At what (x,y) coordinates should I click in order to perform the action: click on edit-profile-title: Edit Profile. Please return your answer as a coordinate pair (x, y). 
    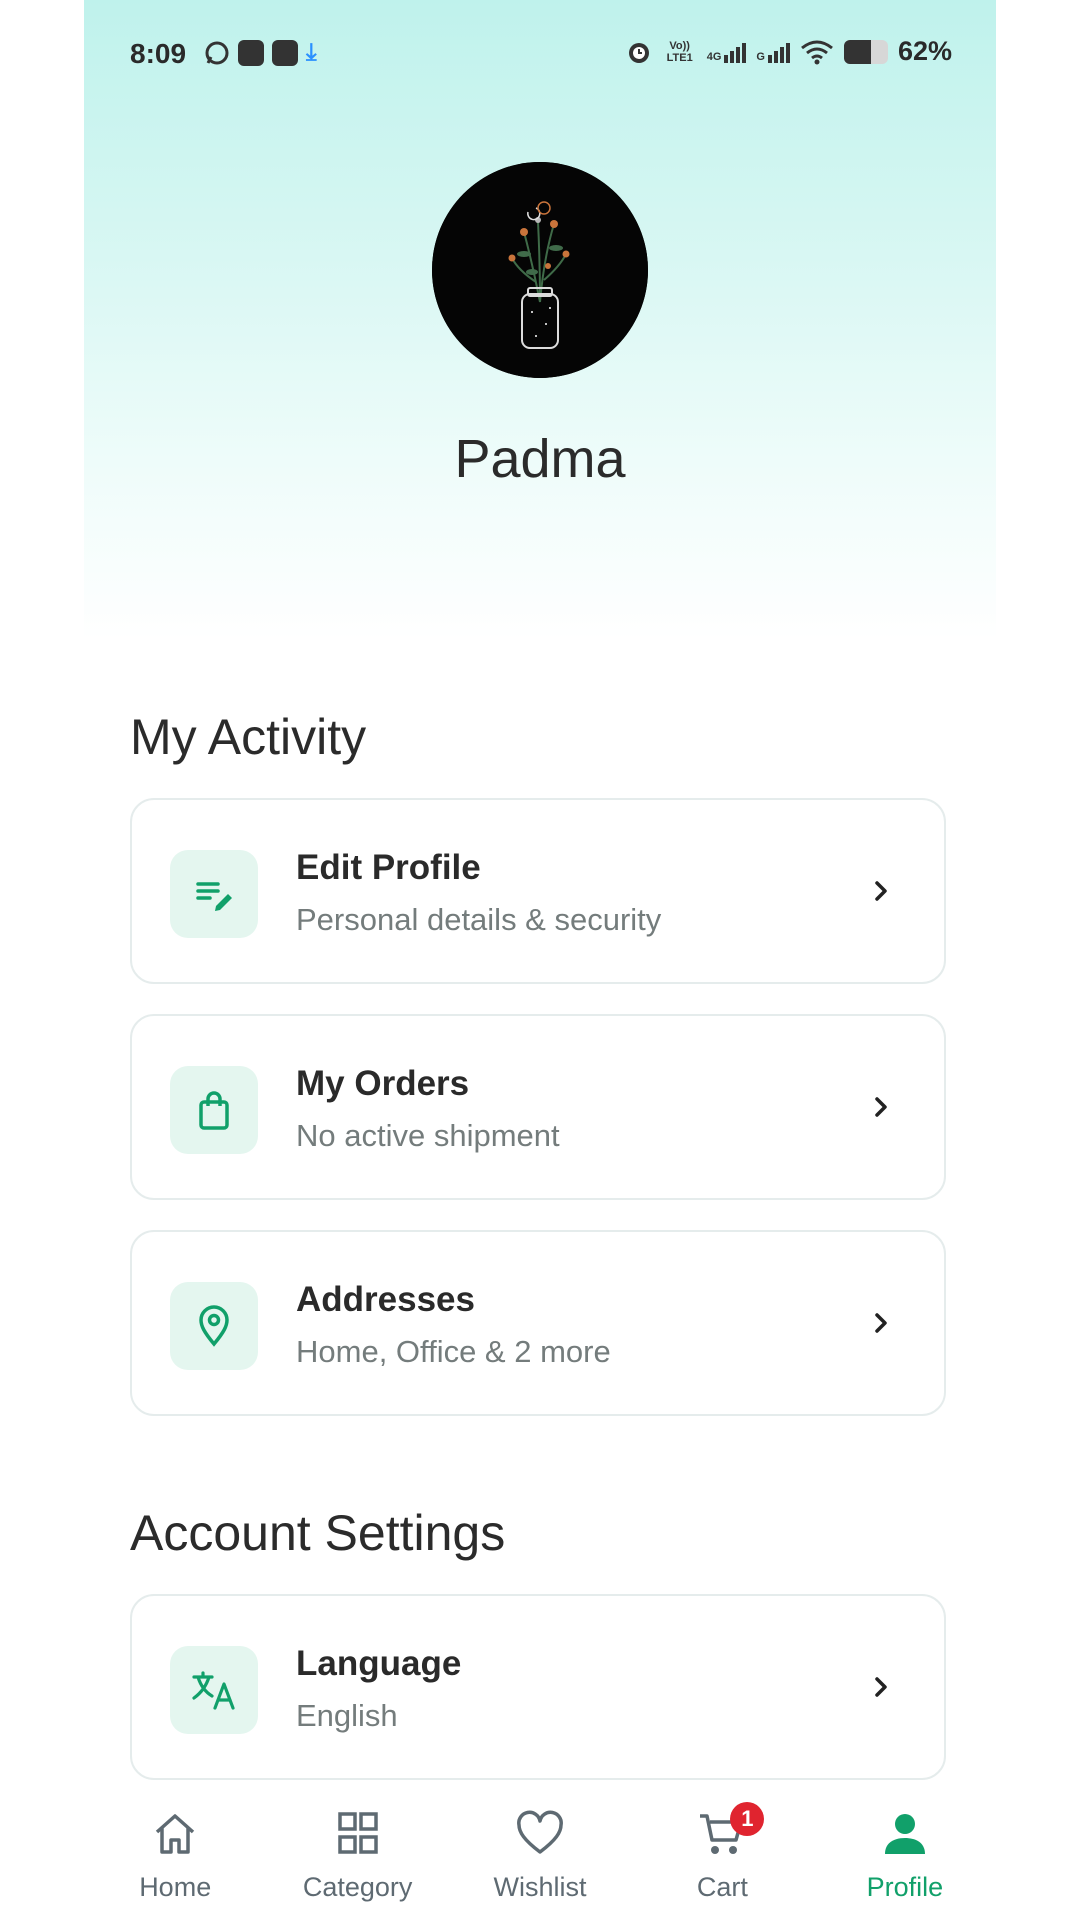
    Looking at the image, I should click on (388, 867).